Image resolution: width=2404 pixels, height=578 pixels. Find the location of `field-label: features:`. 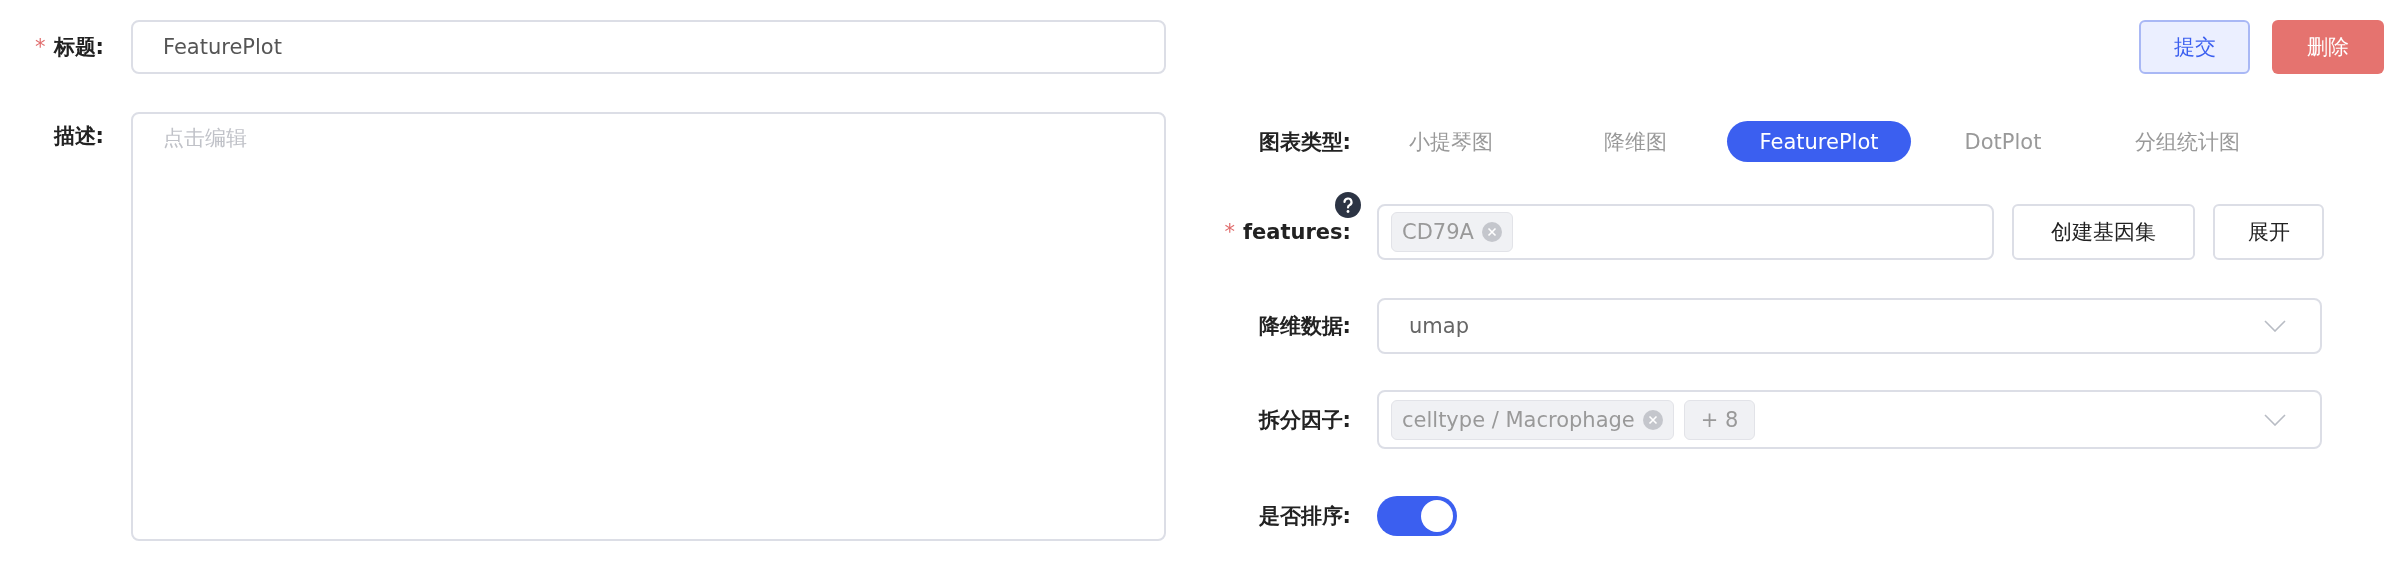

field-label: features: is located at coordinates (1296, 232).